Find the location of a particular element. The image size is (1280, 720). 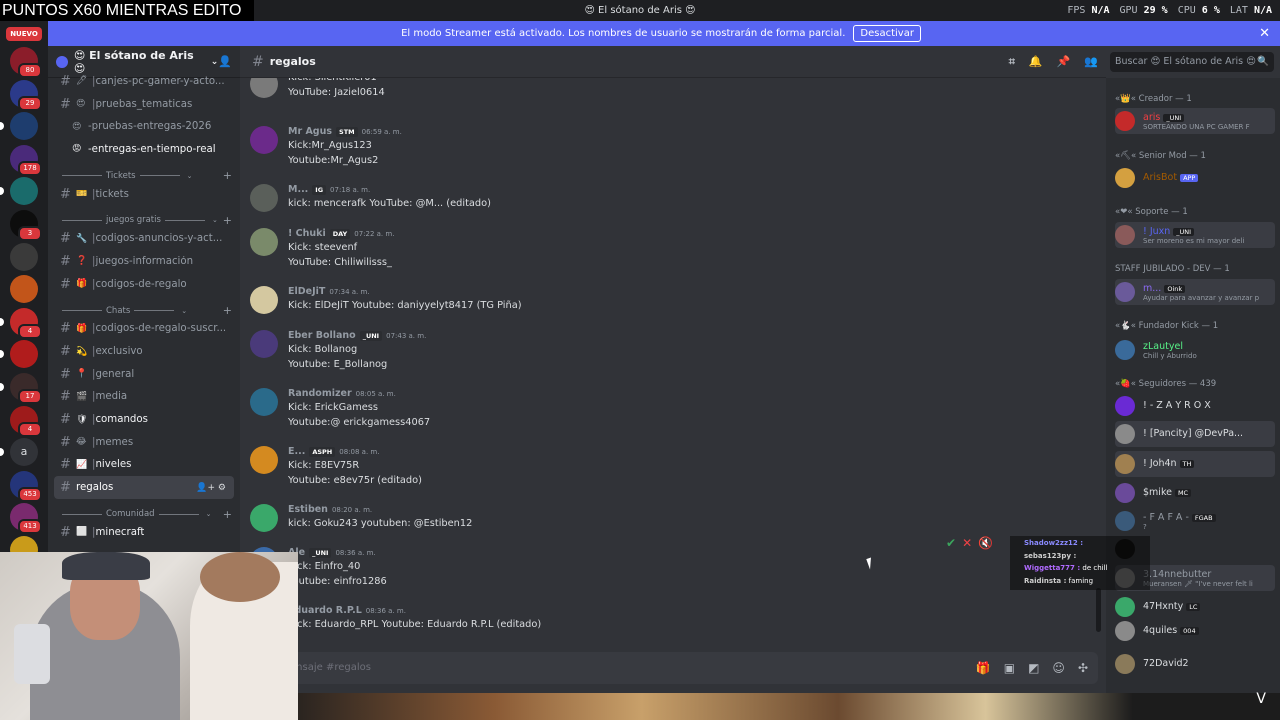

category-comunidad: Comunidad ⌄ + is located at coordinates (144, 510).